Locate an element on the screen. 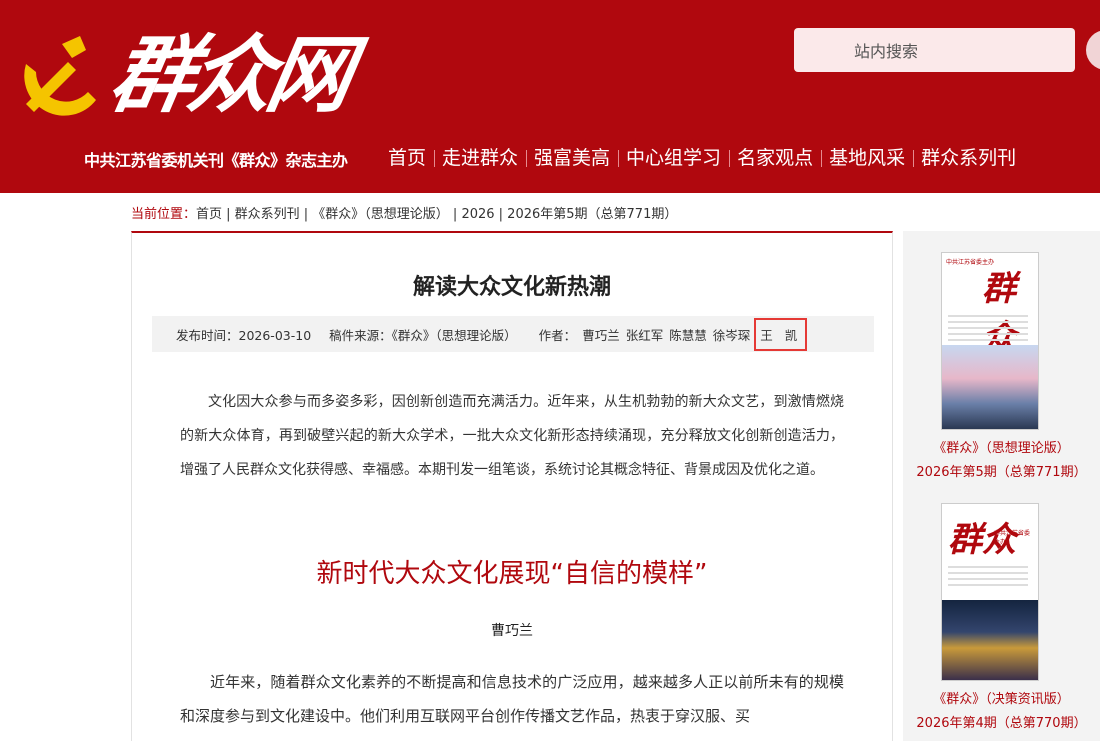 Image resolution: width=1100 pixels, height=741 pixels. search-button is located at coordinates (1093, 50).